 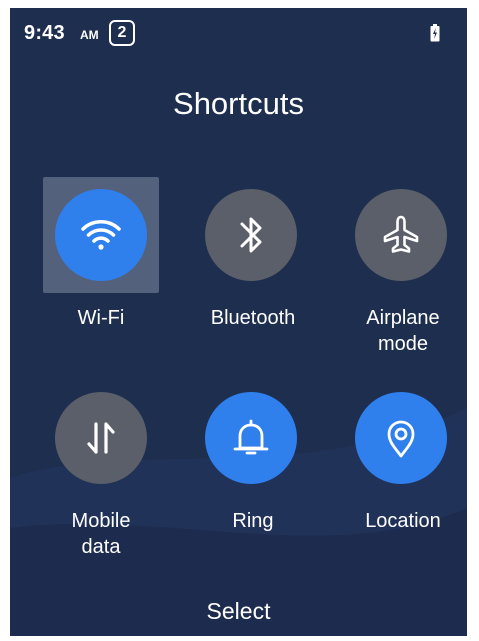 What do you see at coordinates (253, 521) in the screenshot?
I see `shortcut-label: Ring` at bounding box center [253, 521].